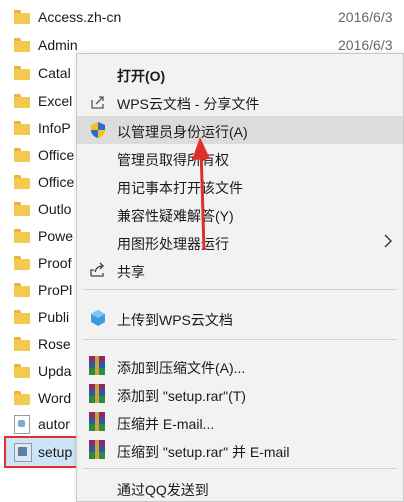 The height and width of the screenshot is (502, 404). I want to click on annotation-arrow, so click(201, 194).